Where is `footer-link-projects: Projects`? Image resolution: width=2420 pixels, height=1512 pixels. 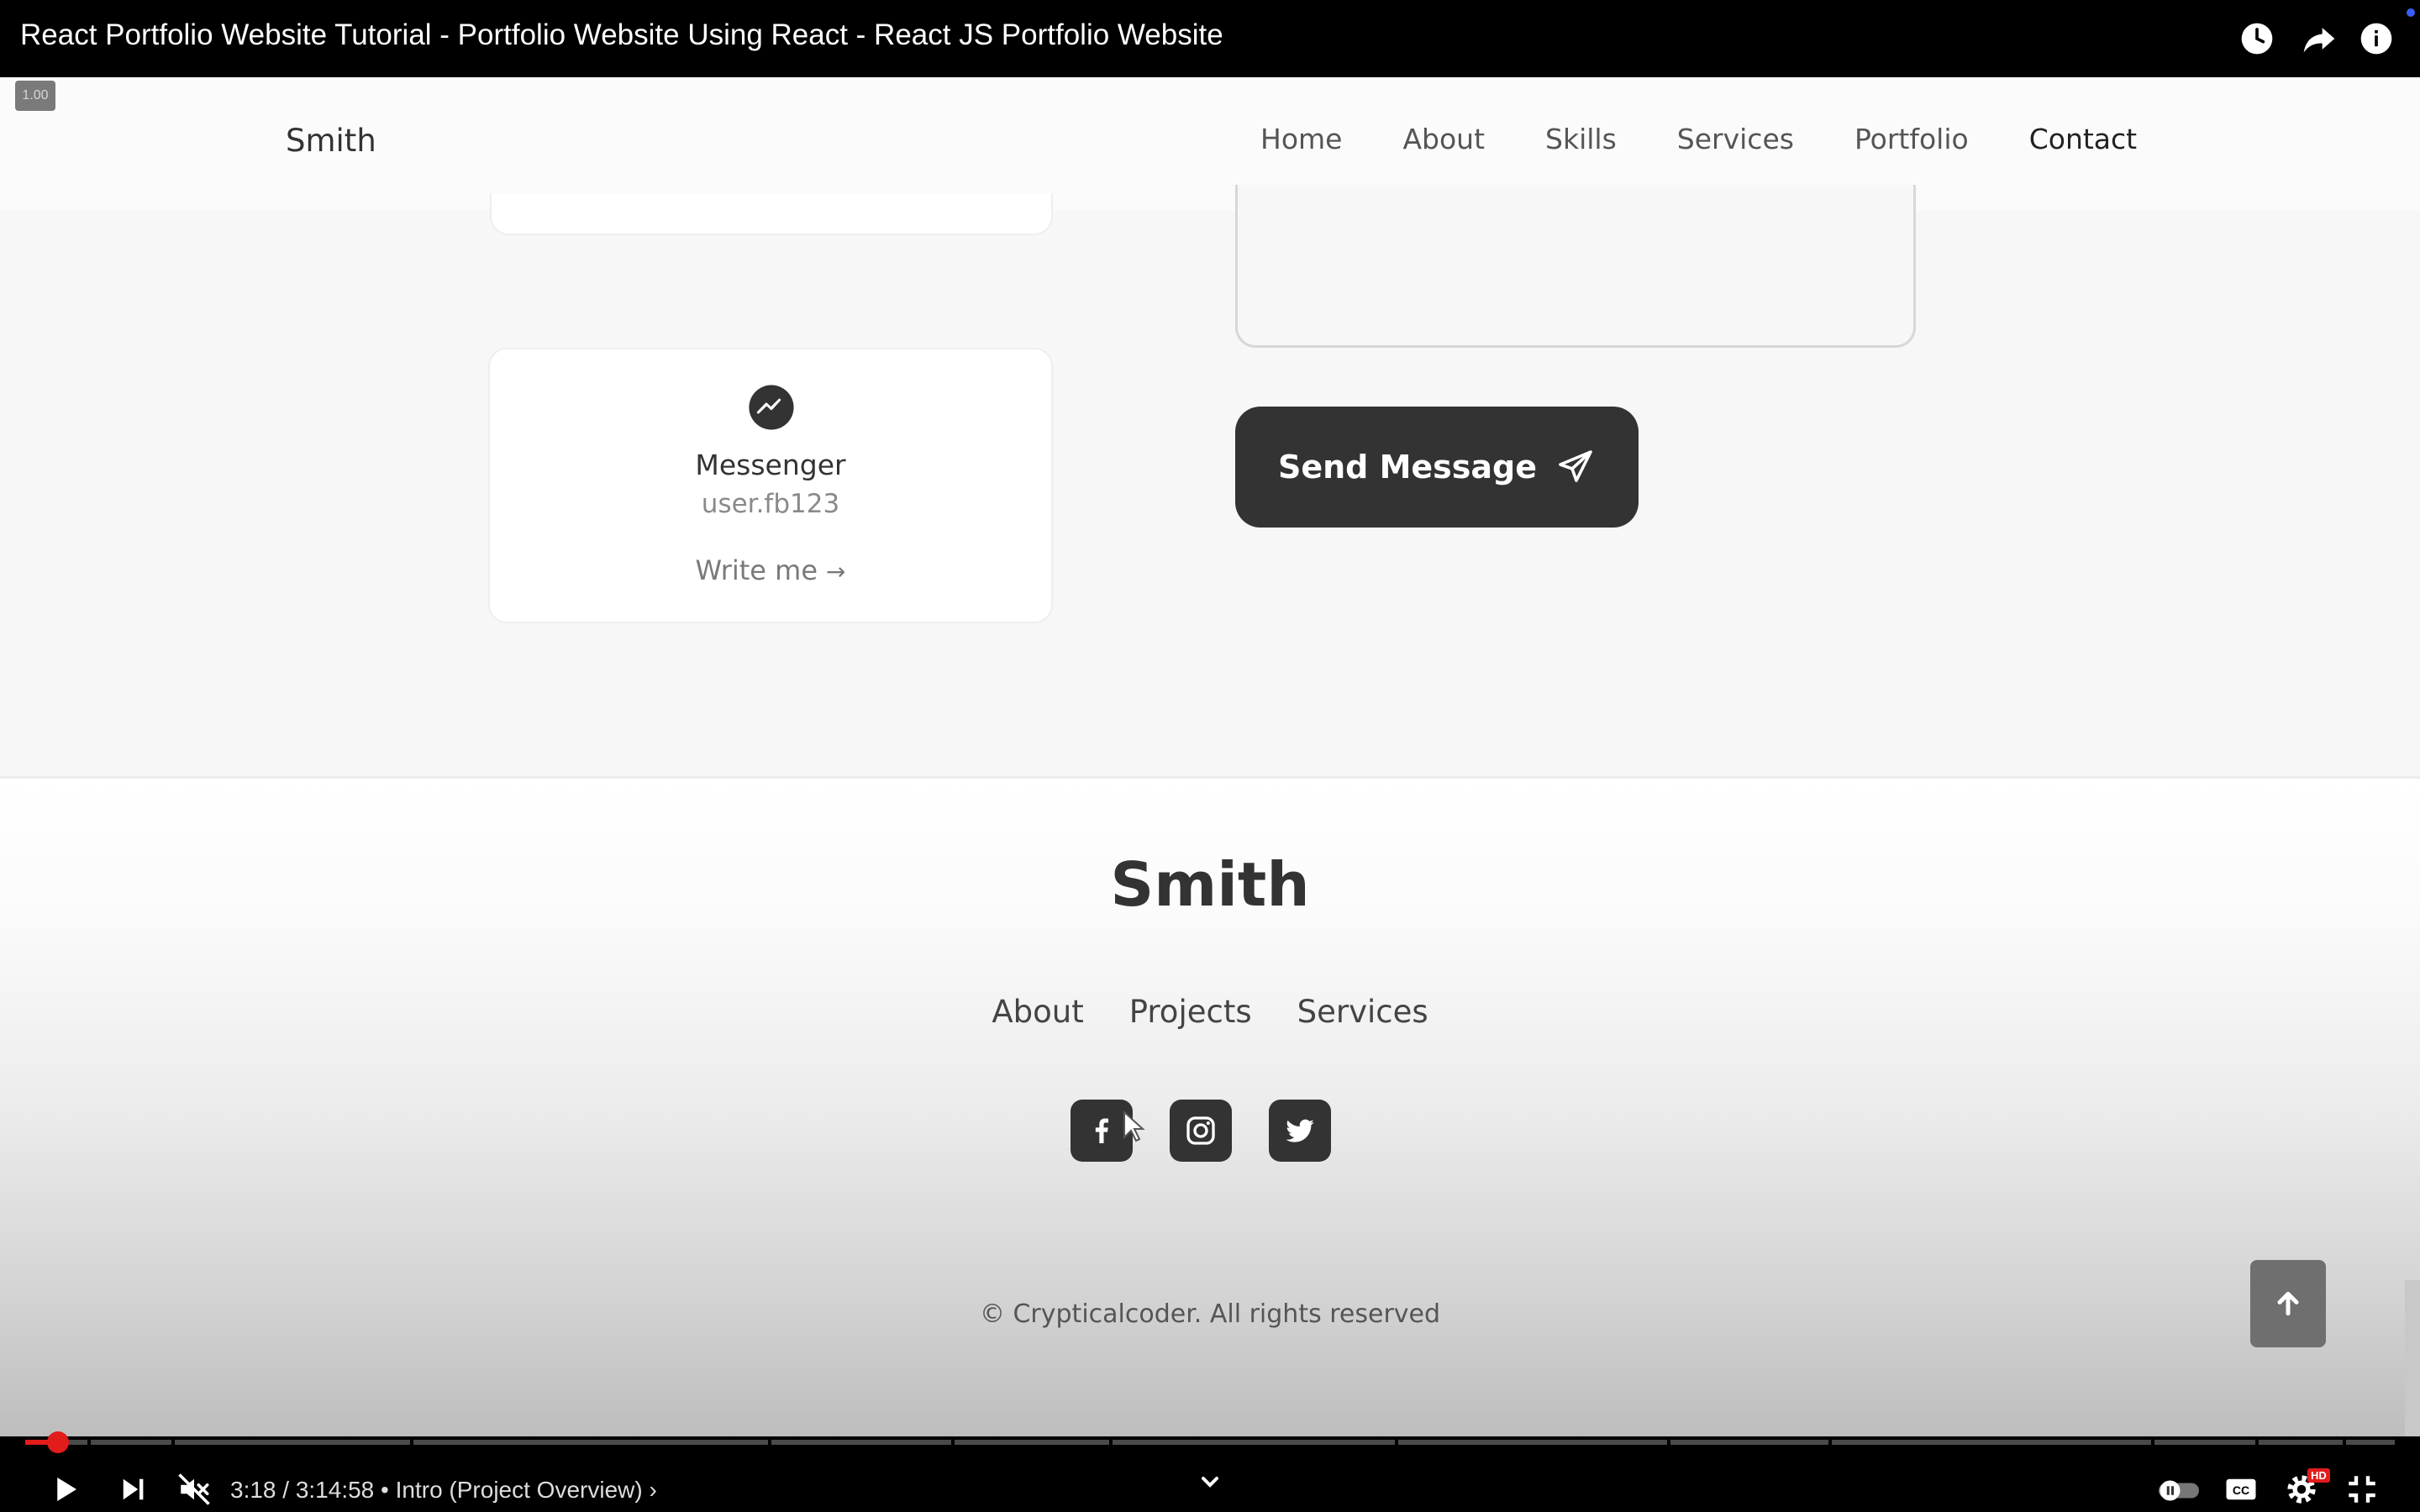
footer-link-projects: Projects is located at coordinates (1191, 1012).